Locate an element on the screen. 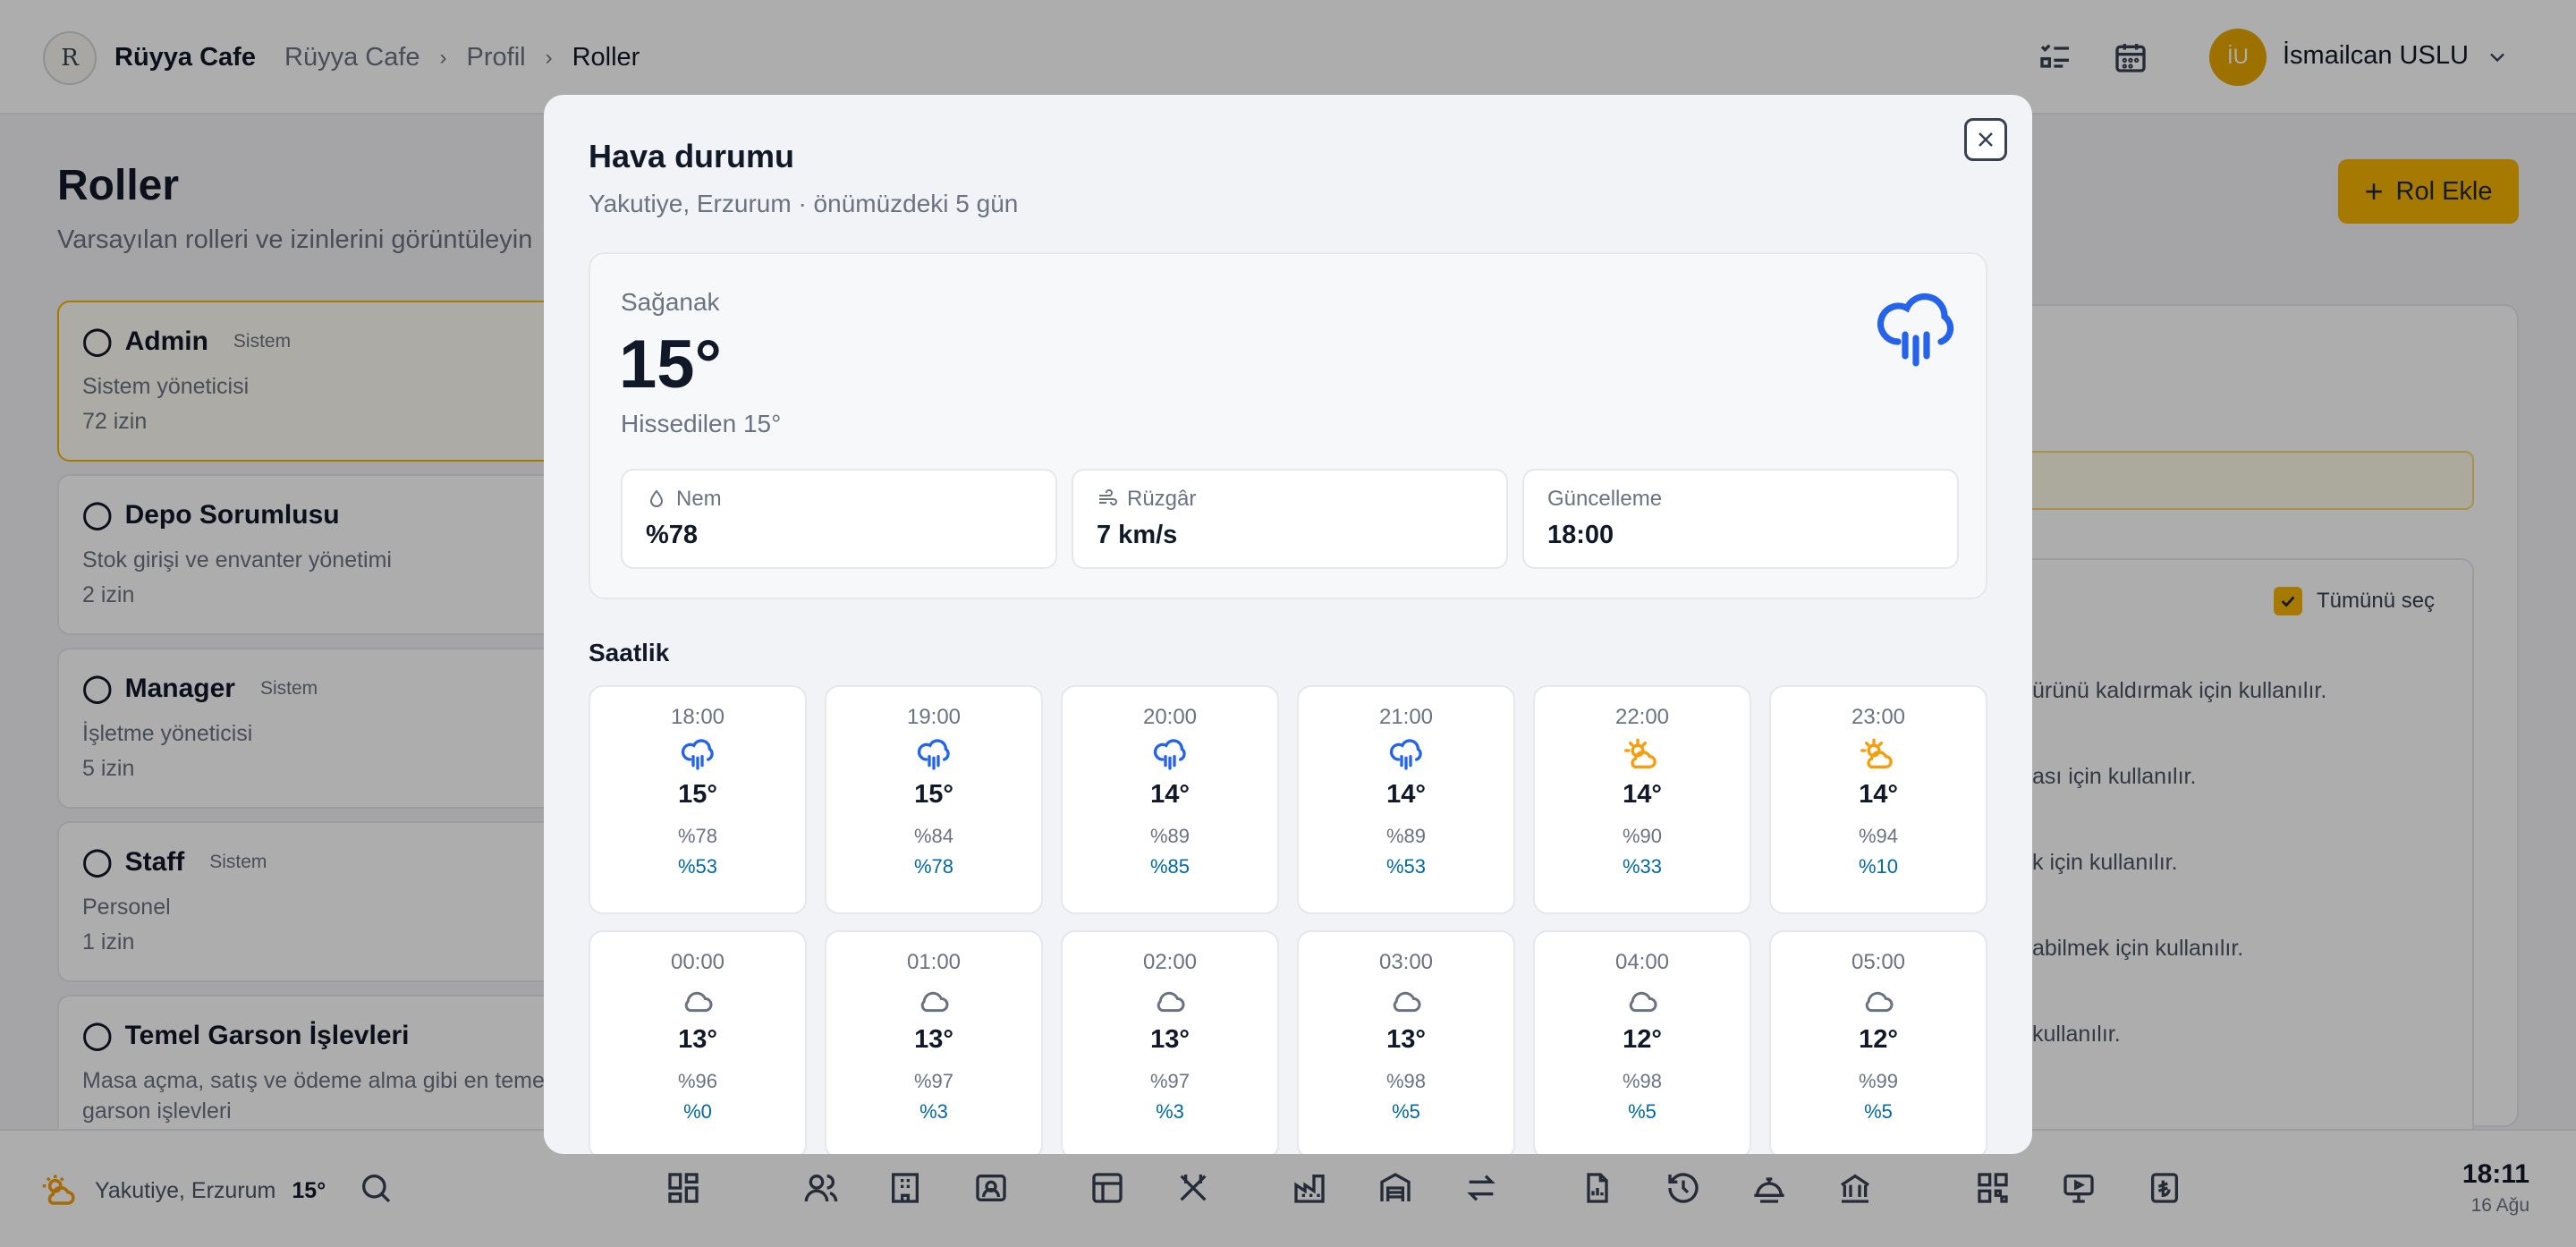  hourly-card: 00:00 13° %96 %0 is located at coordinates (698, 1042).